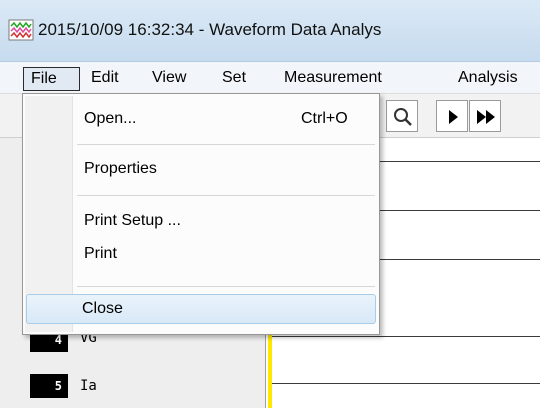  Describe the element at coordinates (270, 78) in the screenshot. I see `menu-bar: File Edit View Set Measurement Analysis` at that location.